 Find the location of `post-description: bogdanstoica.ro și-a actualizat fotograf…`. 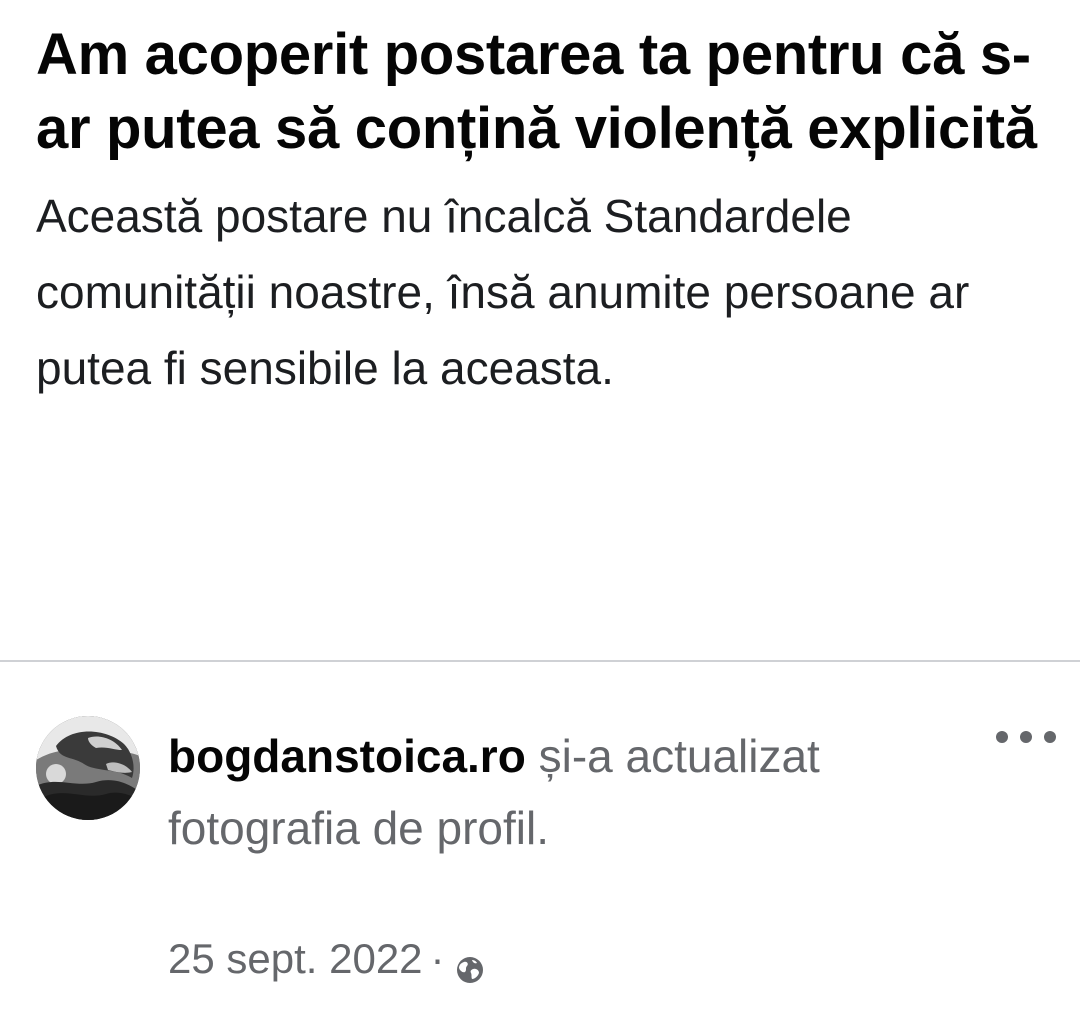

post-description: bogdanstoica.ro și-a actualizat fotograf… is located at coordinates (518, 792).